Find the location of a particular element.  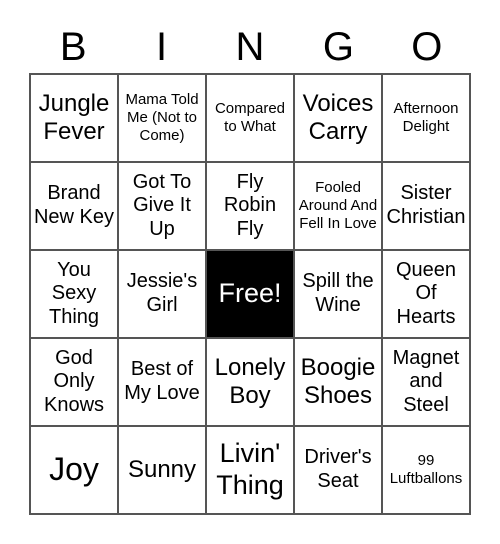

bingo-cell: Jungle Fever is located at coordinates (74, 118).